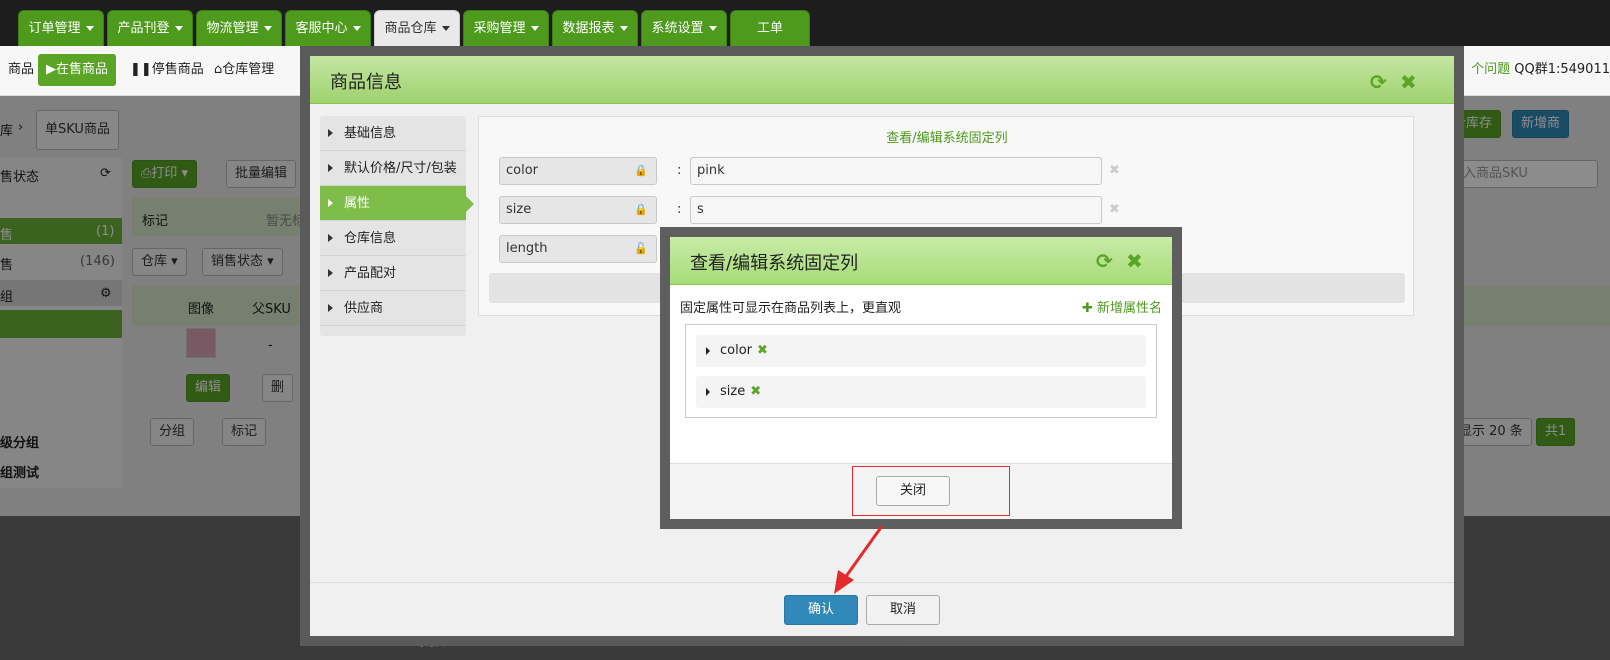 This screenshot has width=1610, height=660. What do you see at coordinates (150, 28) in the screenshot?
I see `tab-product-listing: 产品刊登` at bounding box center [150, 28].